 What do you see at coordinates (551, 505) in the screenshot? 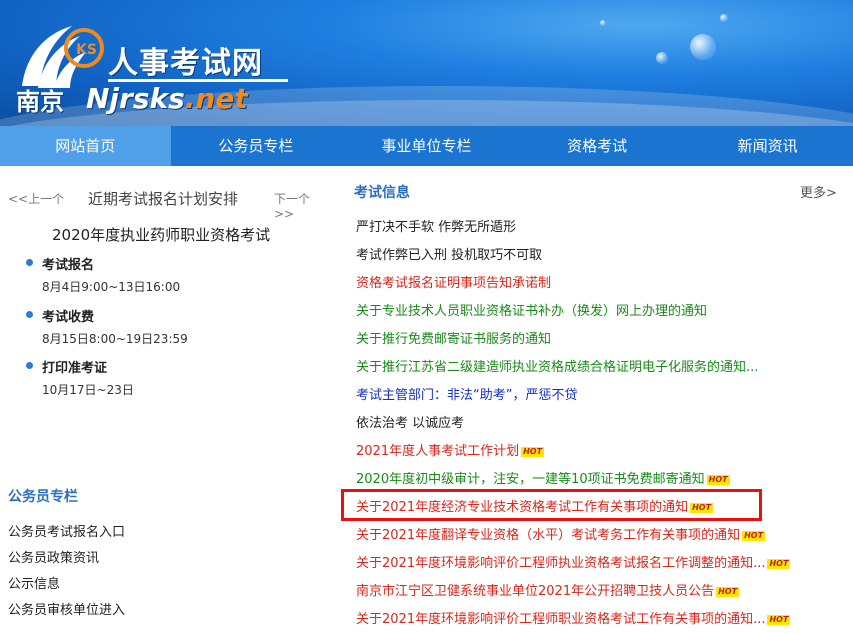
I see `highlight-box` at bounding box center [551, 505].